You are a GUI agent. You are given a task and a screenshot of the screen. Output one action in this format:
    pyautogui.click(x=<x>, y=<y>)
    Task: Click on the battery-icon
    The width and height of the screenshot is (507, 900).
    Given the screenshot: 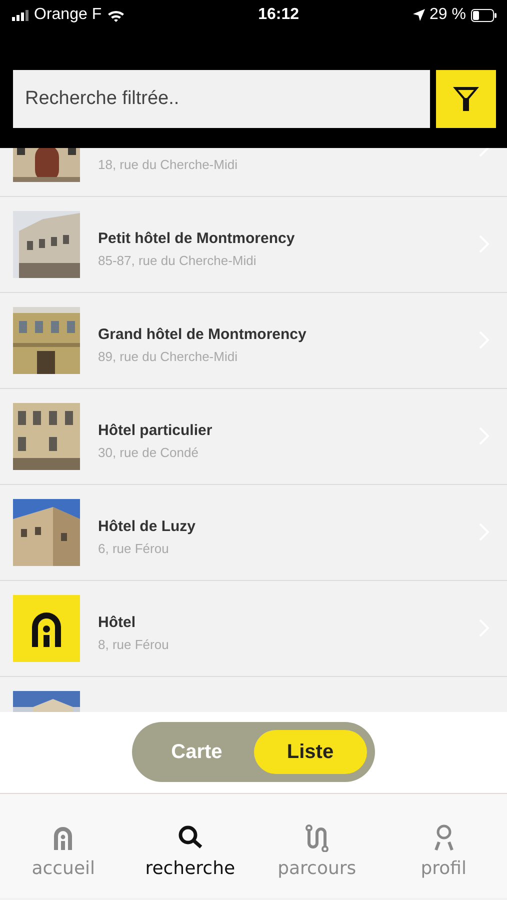 What is the action you would take?
    pyautogui.click(x=483, y=15)
    